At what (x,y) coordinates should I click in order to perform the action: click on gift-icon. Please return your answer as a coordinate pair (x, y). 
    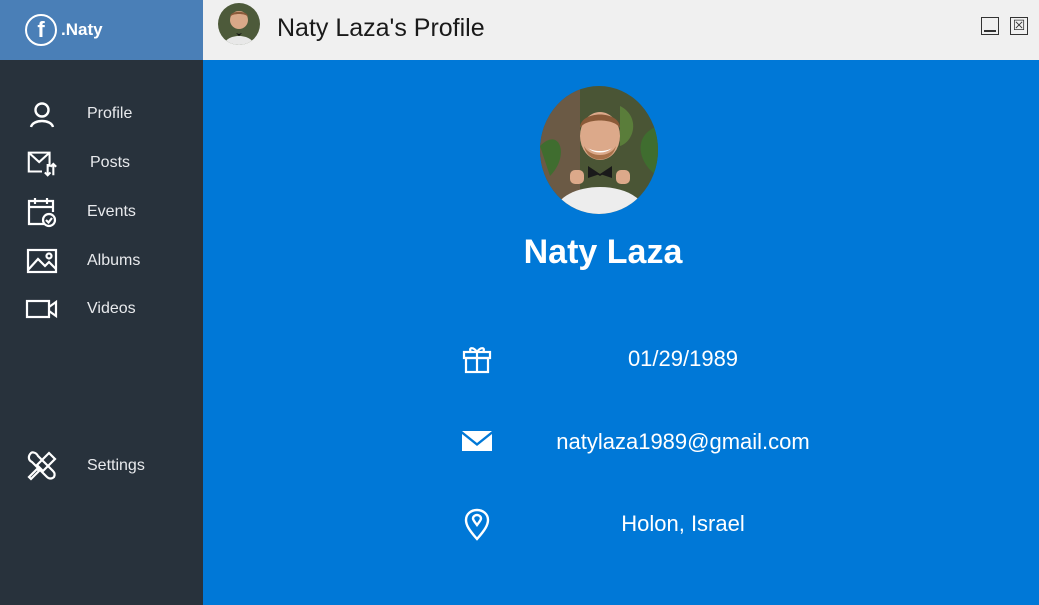
    Looking at the image, I should click on (477, 359).